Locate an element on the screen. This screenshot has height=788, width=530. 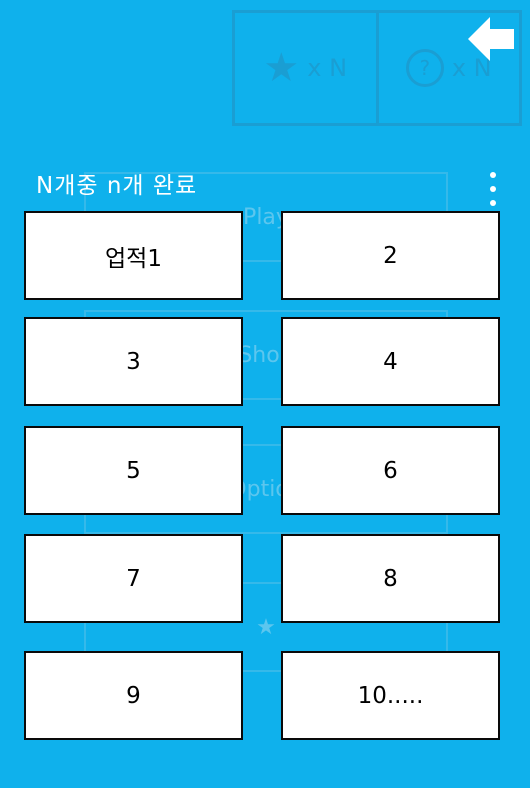
achievement-button-8: 8 is located at coordinates (390, 578).